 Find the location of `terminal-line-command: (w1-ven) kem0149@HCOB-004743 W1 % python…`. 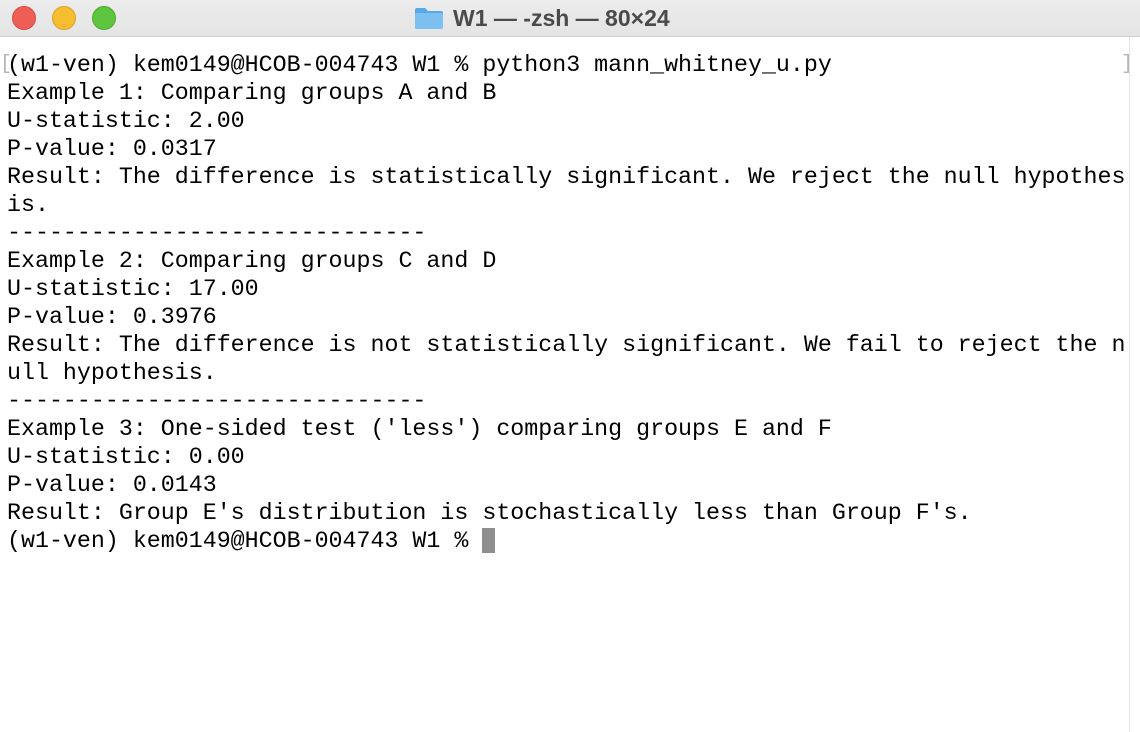

terminal-line-command: (w1-ven) kem0149@HCOB-004743 W1 % python… is located at coordinates (419, 65).